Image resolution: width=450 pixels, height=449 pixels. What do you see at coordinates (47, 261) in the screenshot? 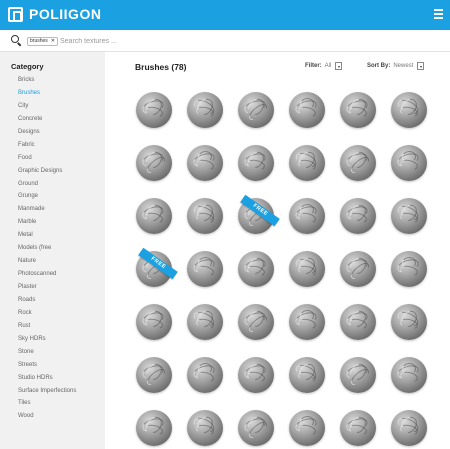
I see `sidebar-item-nature: Nature` at bounding box center [47, 261].